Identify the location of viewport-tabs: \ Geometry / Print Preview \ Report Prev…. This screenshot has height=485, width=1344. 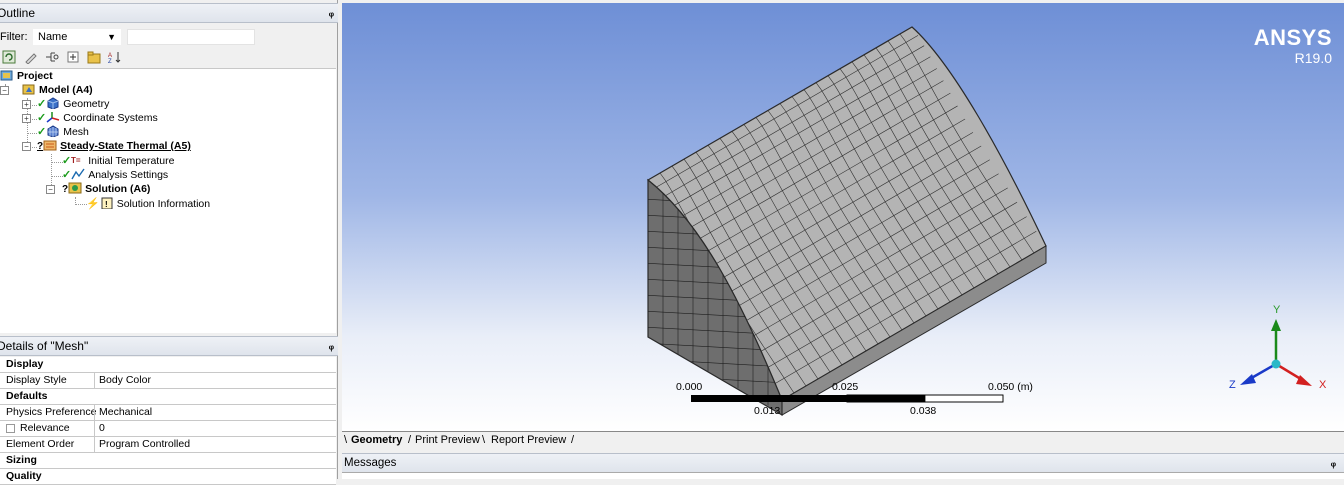
(843, 440).